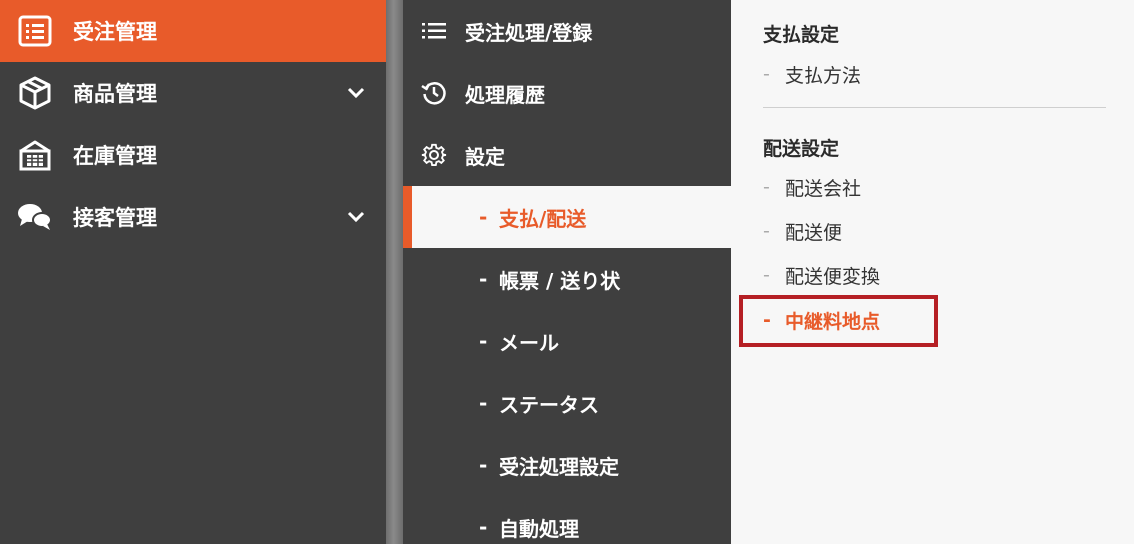 The height and width of the screenshot is (544, 1134). I want to click on panel-item-shipping-service: - 配送便, so click(802, 231).